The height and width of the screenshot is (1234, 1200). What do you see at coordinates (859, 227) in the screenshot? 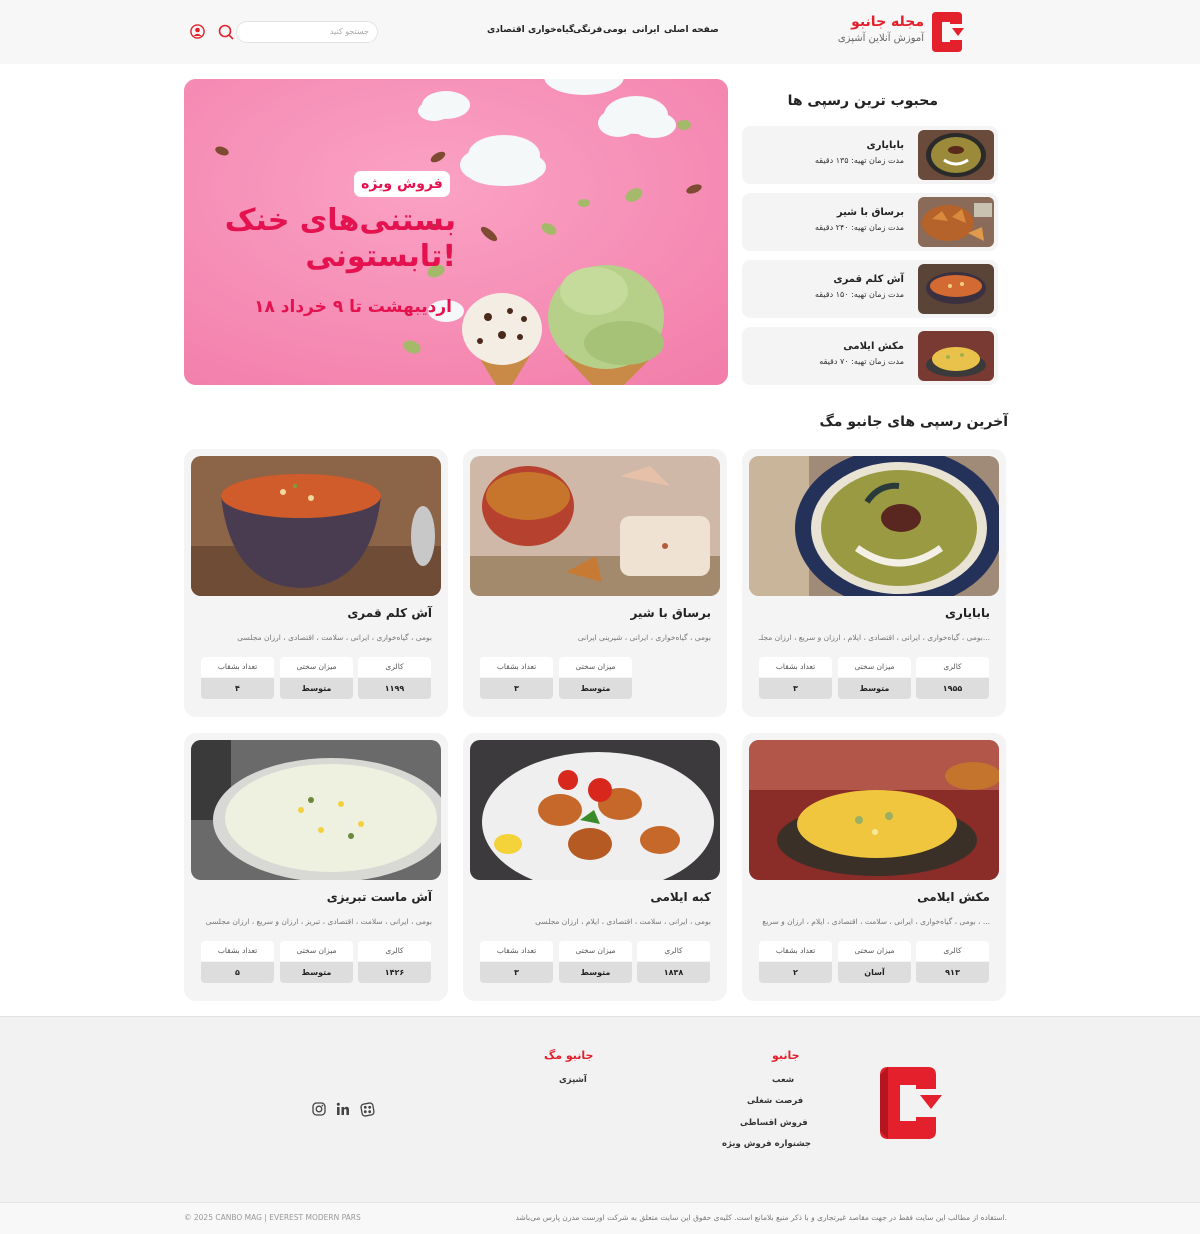
I see `popular-item-time: مدت زمان تهیه: ۲۴۰ دقیقه` at bounding box center [859, 227].